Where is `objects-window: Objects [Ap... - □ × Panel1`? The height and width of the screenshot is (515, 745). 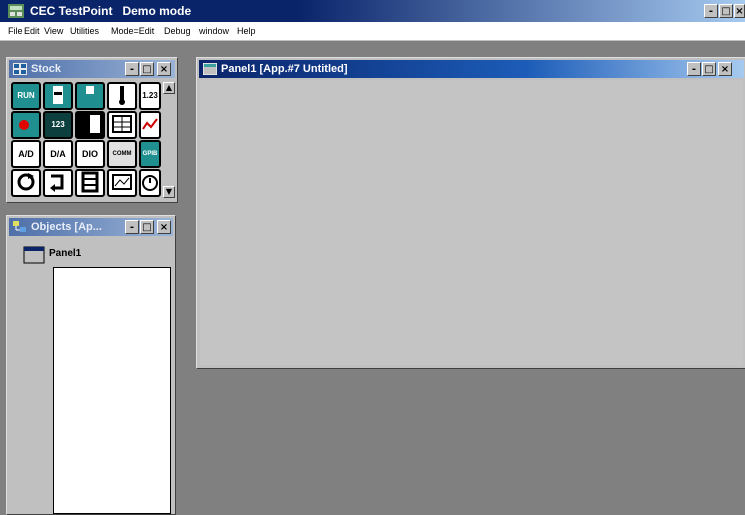
objects-window: Objects [Ap... - □ × Panel1 is located at coordinates (91, 365).